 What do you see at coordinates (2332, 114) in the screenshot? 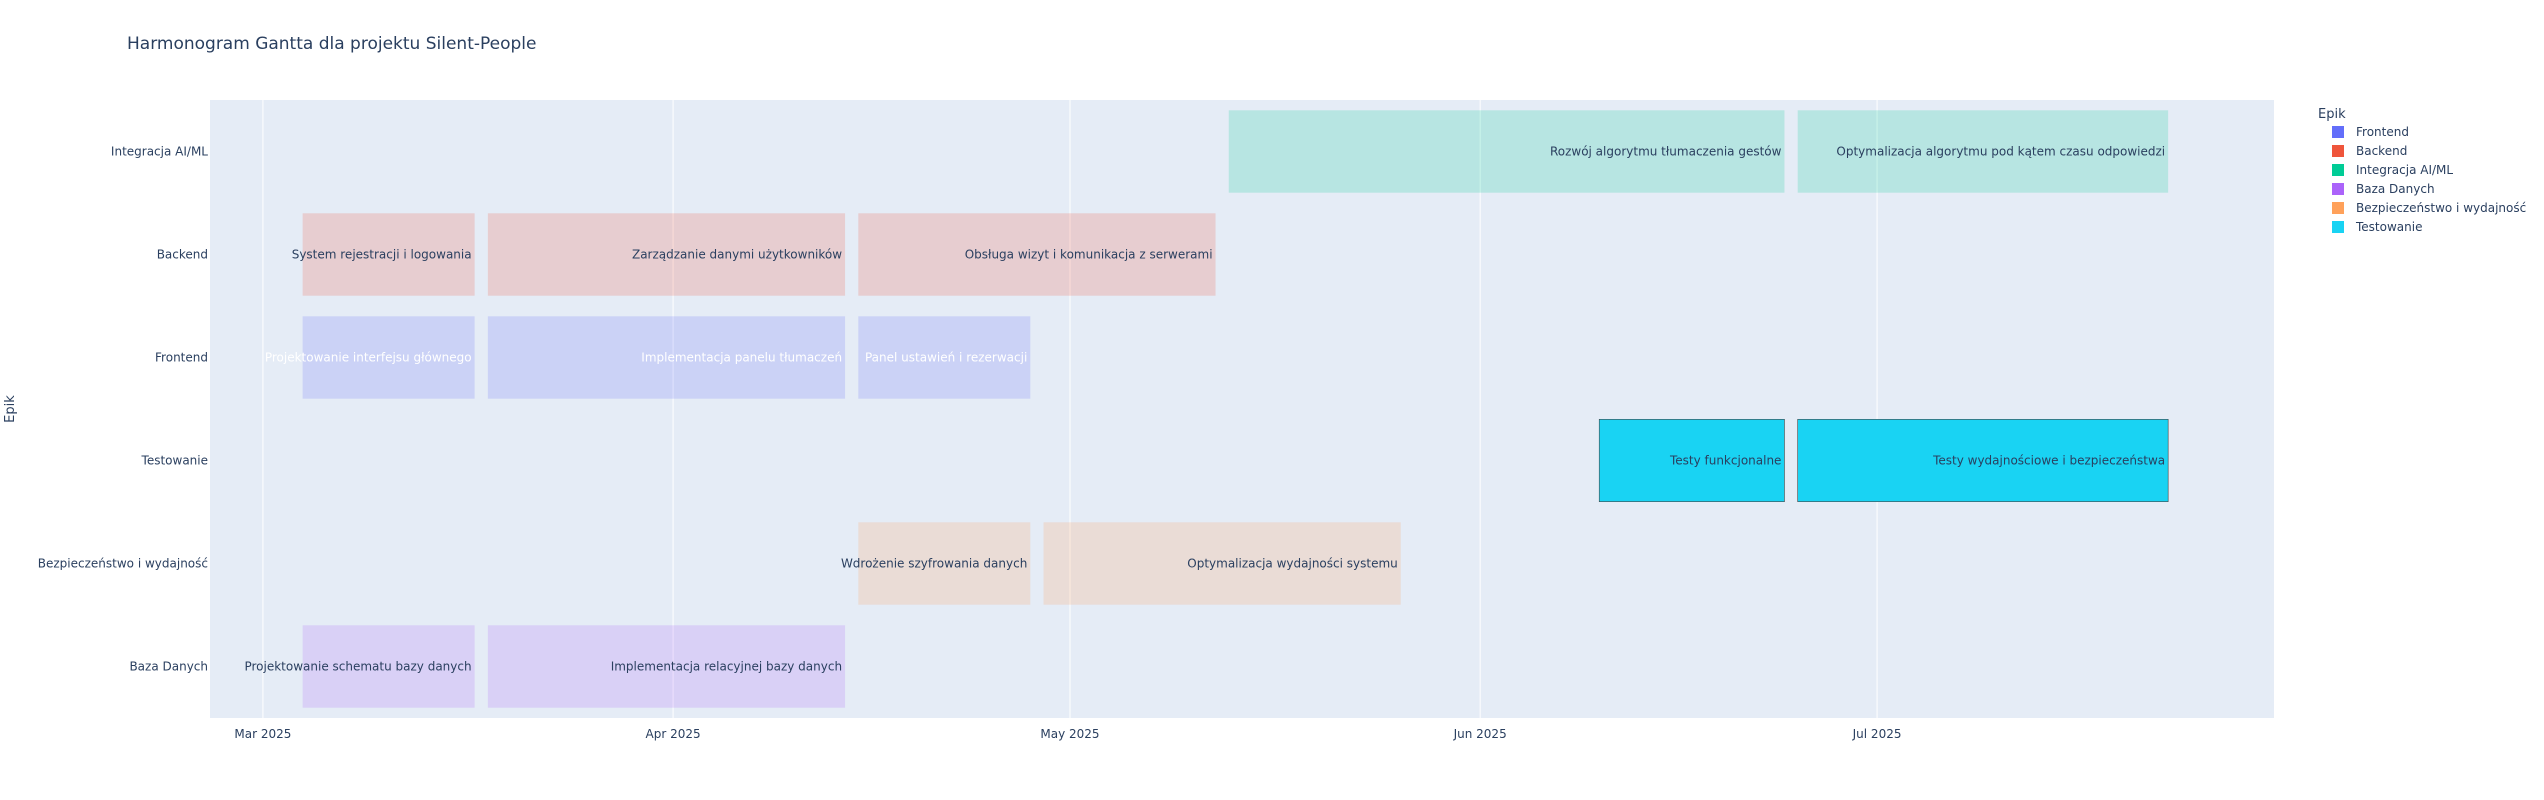
I see `legend-title: Epik` at bounding box center [2332, 114].